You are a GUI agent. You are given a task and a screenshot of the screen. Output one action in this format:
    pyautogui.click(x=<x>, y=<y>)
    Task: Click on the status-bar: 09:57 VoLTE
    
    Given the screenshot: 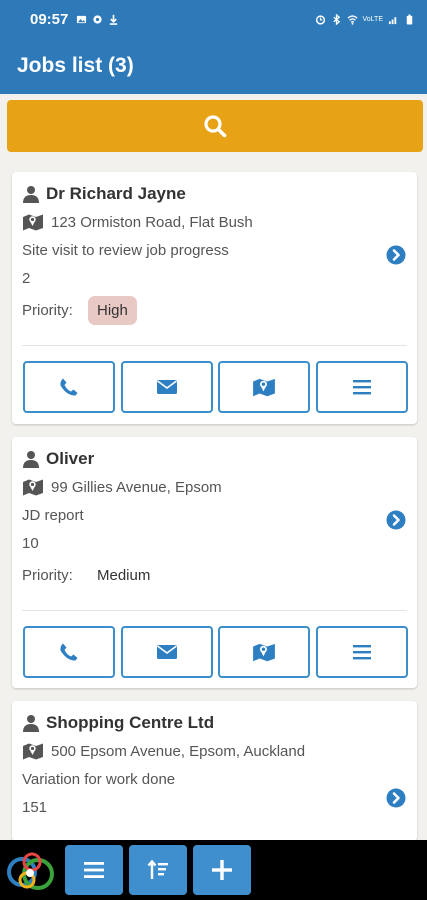 What is the action you would take?
    pyautogui.click(x=213, y=19)
    